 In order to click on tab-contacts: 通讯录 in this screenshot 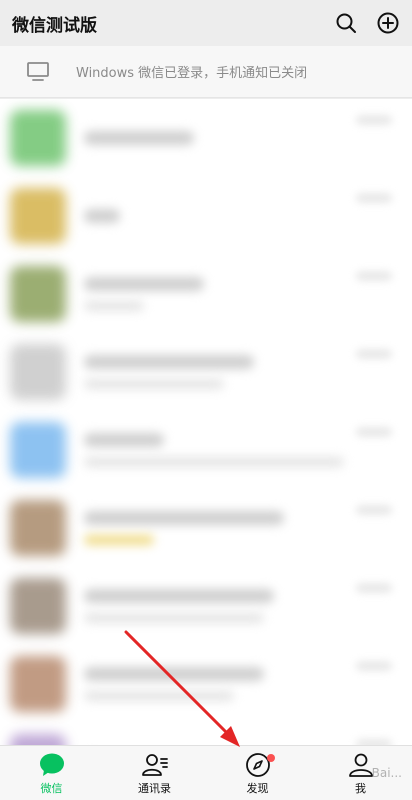, I will do `click(154, 773)`.